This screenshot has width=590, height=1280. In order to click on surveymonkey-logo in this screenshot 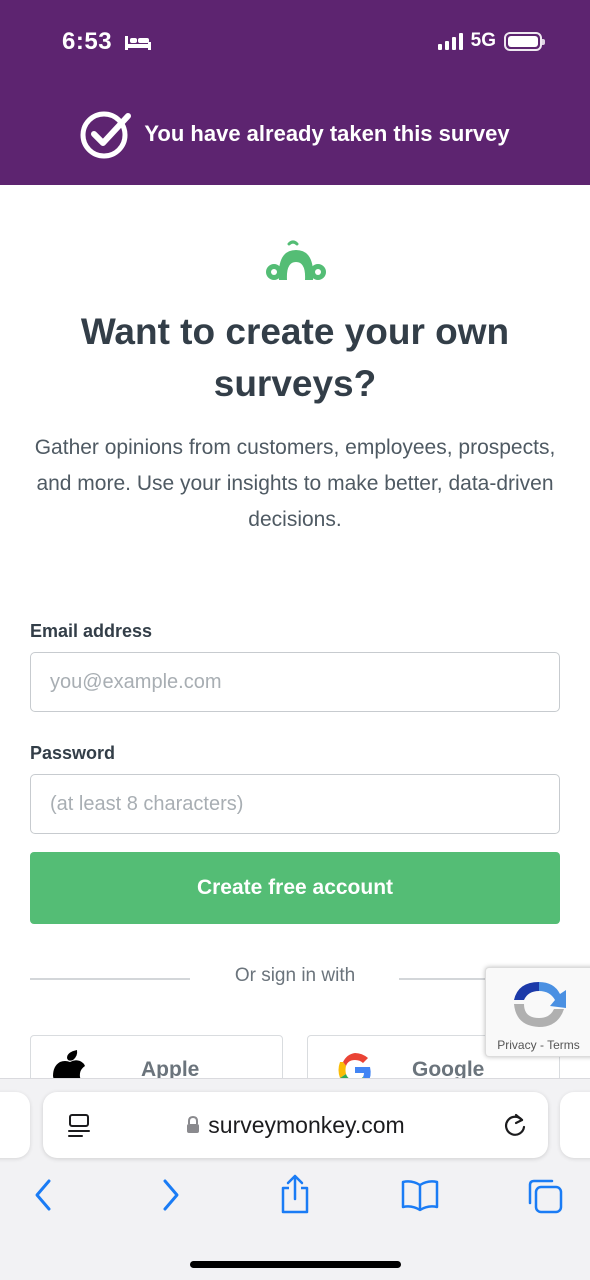, I will do `click(295, 265)`.